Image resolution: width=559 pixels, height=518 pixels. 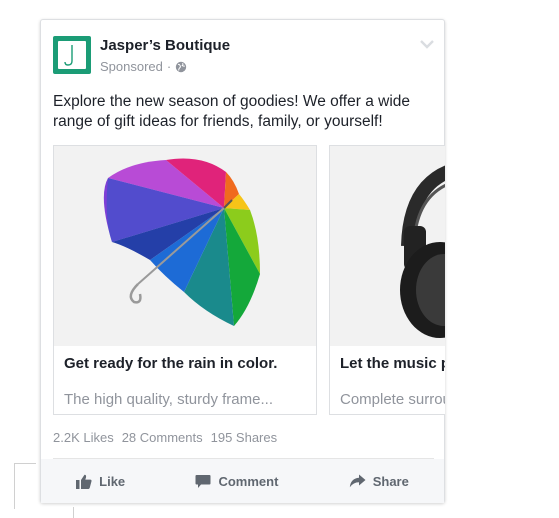 I want to click on boutique-logo-icon, so click(x=72, y=55).